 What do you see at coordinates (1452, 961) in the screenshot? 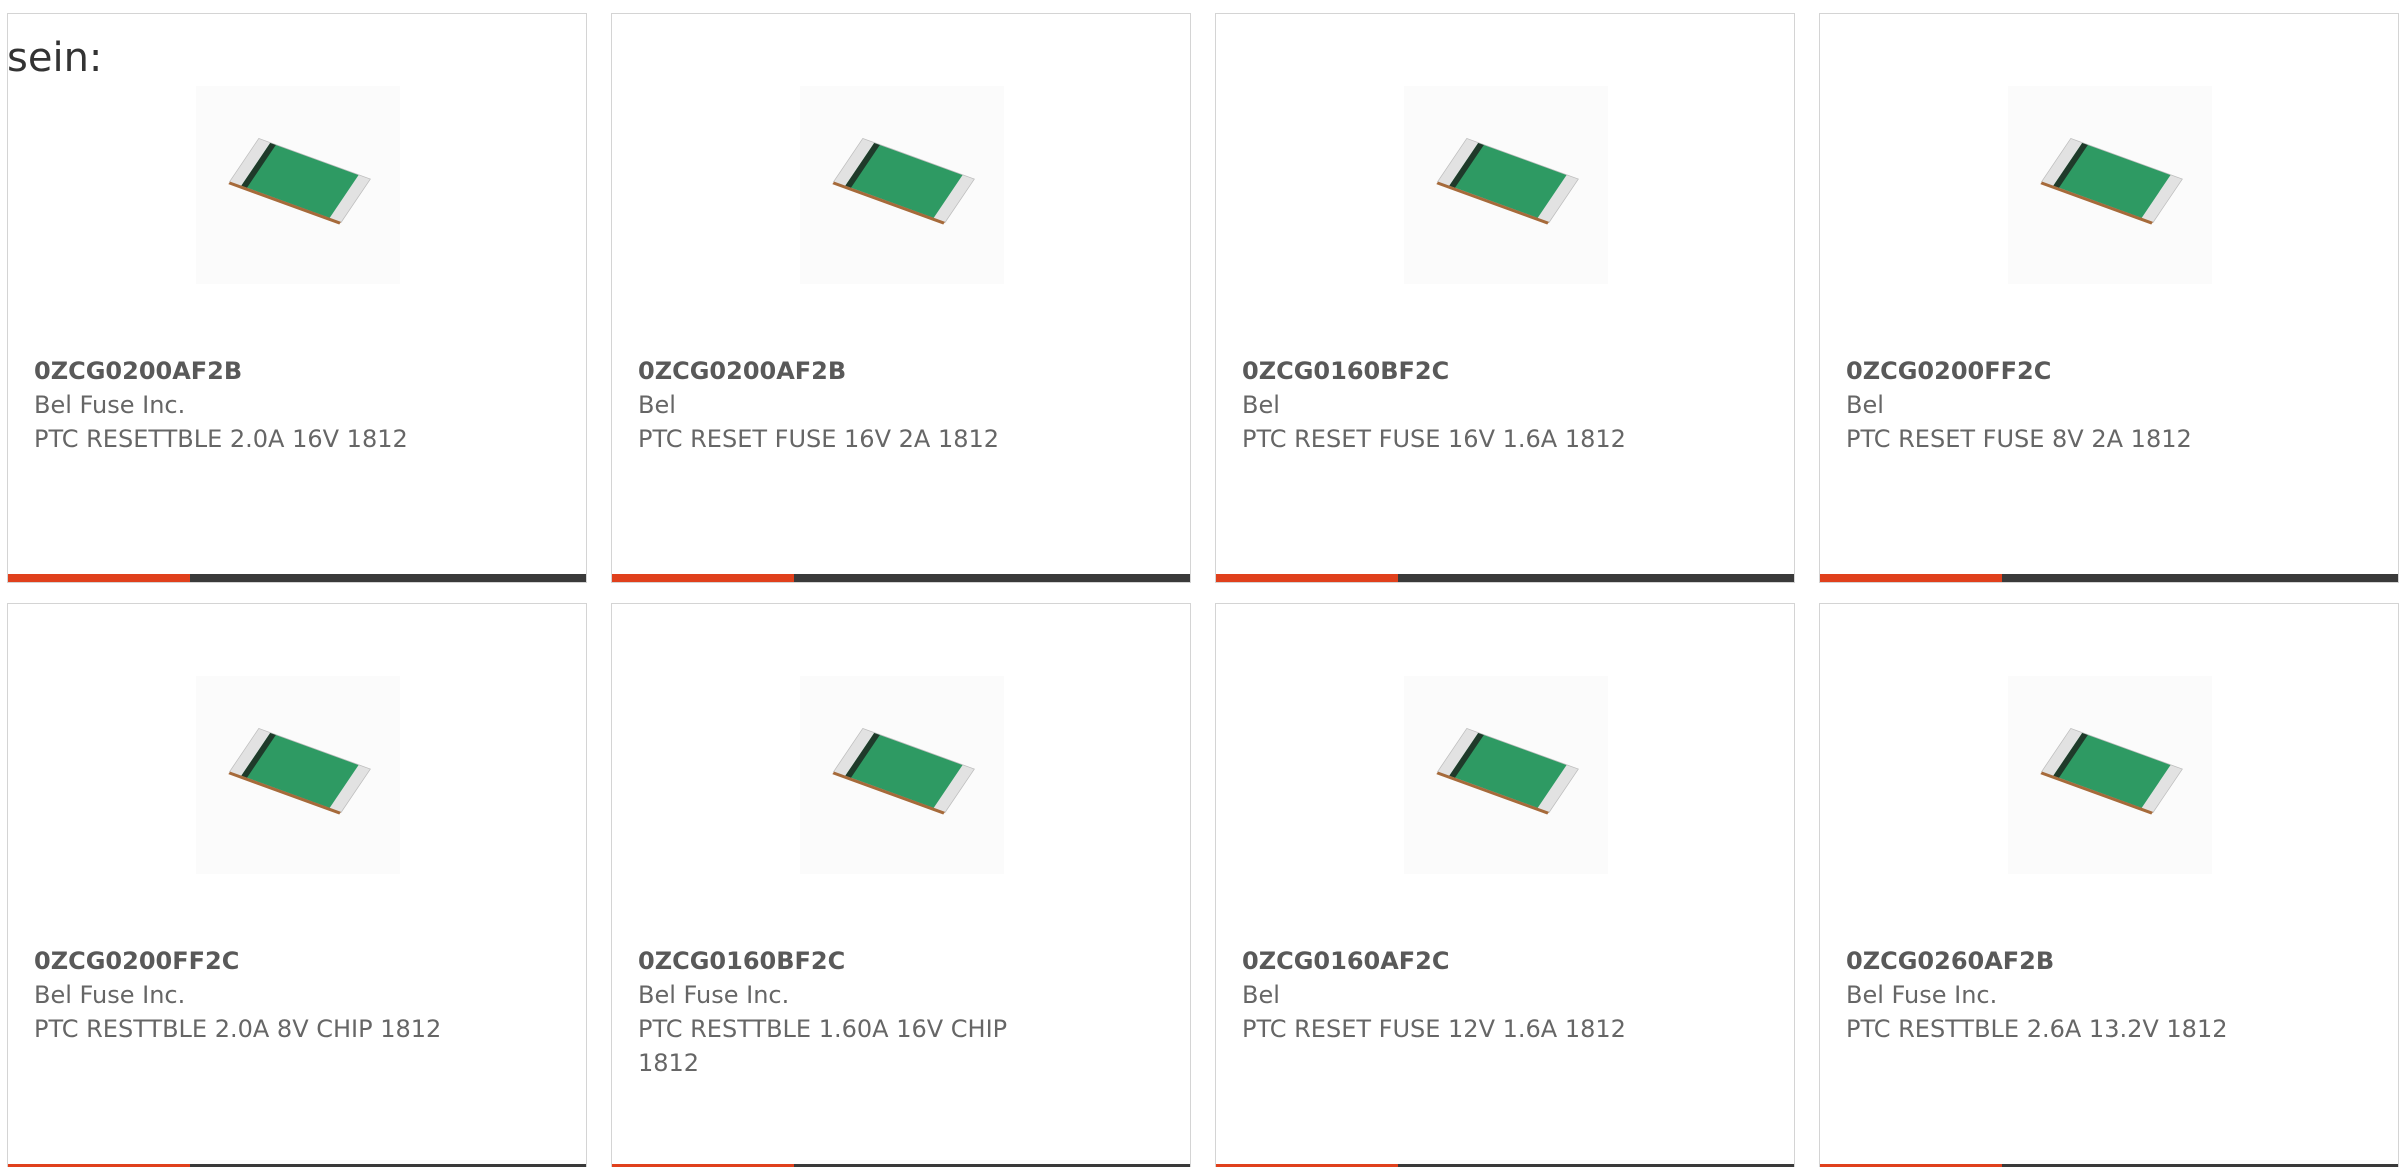
I see `product-part-number: 0ZCG0160AF2C` at bounding box center [1452, 961].